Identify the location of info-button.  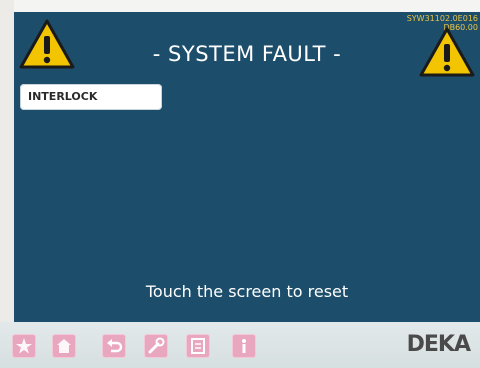
(244, 346).